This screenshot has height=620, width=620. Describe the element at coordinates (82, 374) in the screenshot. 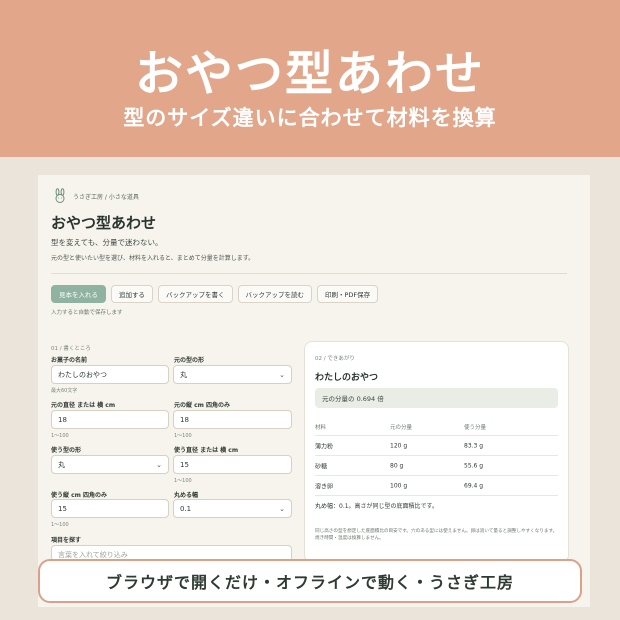

I see `name-input-value: わたしのおやつ` at that location.